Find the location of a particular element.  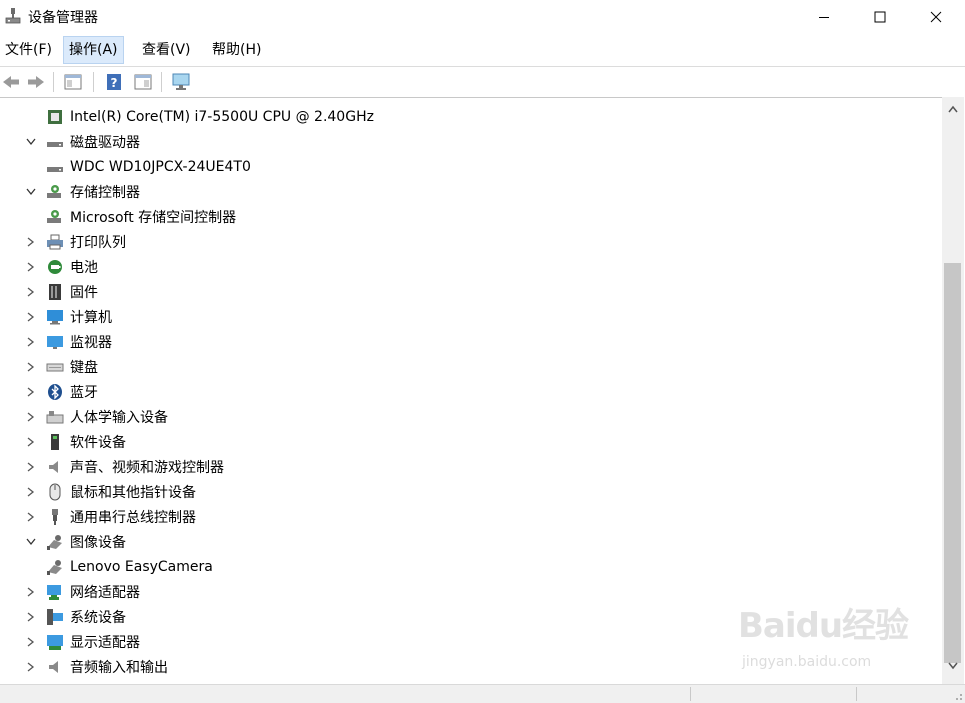

tree-item: 打印队列 is located at coordinates (75, 241).